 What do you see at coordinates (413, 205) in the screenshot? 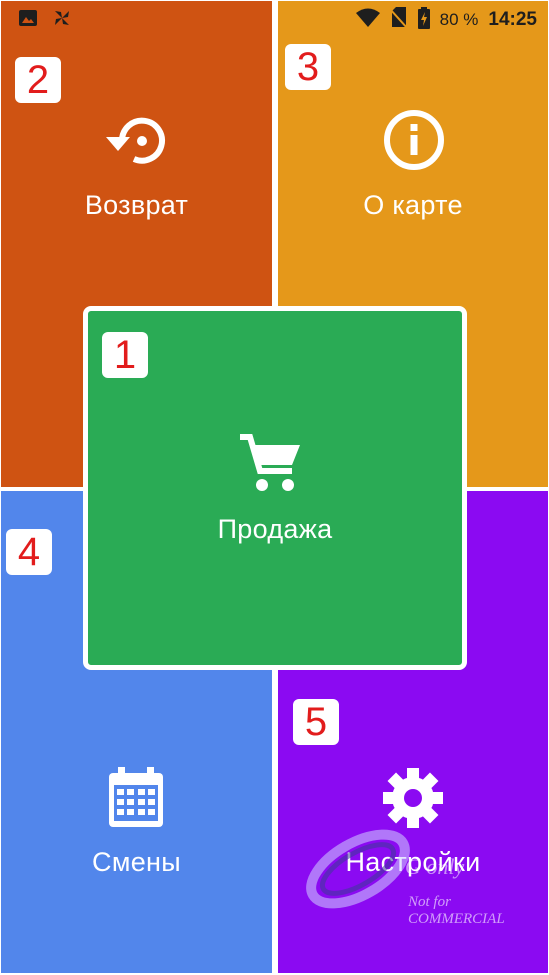
I see `tile-label-card-info: О карте` at bounding box center [413, 205].